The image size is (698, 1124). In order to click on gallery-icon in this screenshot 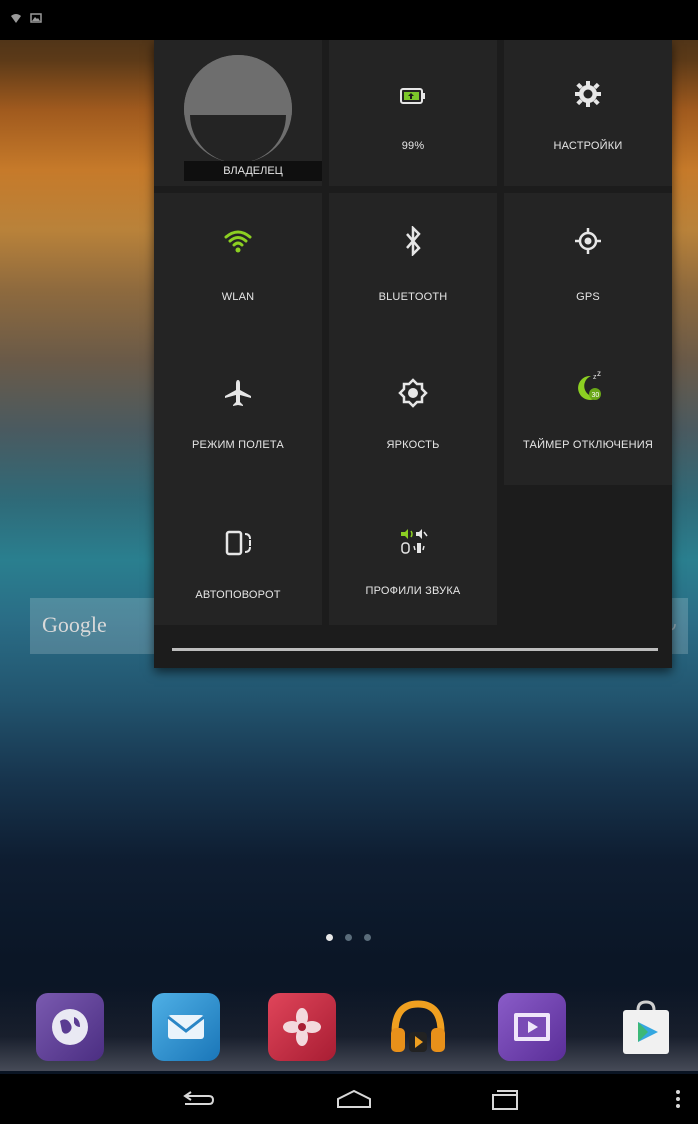, I will do `click(37, 19)`.